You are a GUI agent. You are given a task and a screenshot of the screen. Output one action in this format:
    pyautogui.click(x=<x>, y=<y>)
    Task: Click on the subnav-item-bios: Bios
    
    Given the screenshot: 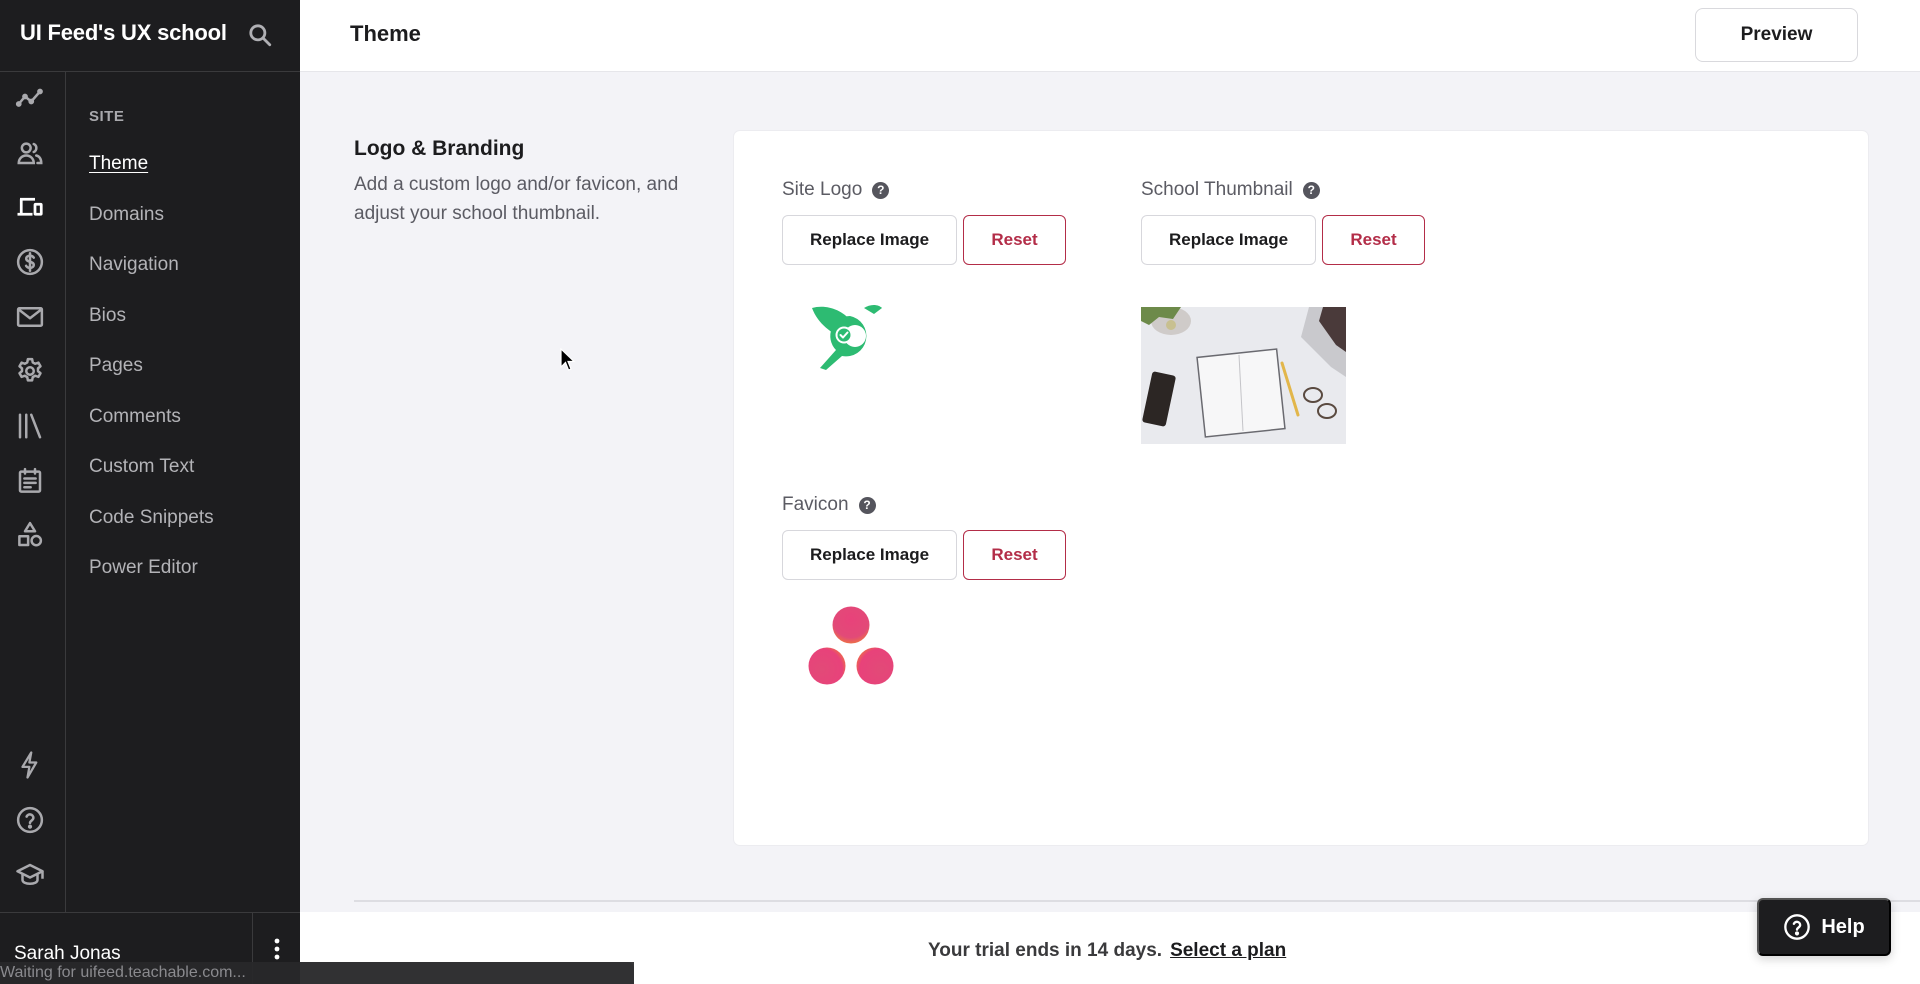 What is the action you would take?
    pyautogui.click(x=107, y=316)
    